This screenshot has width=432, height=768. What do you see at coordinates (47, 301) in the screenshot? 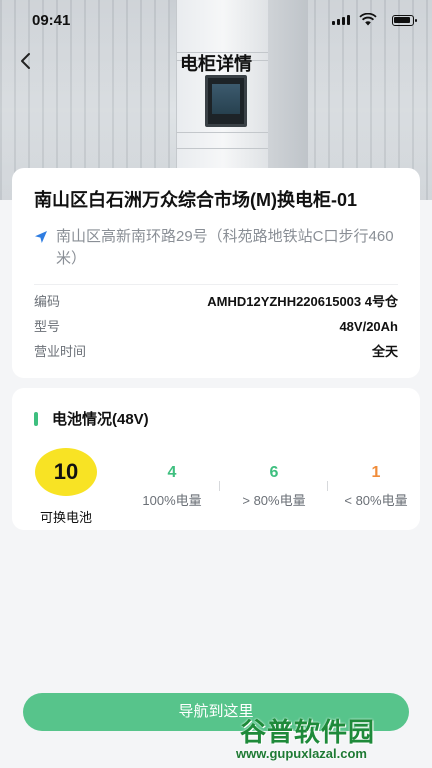
I see `detail-label: 编码` at bounding box center [47, 301].